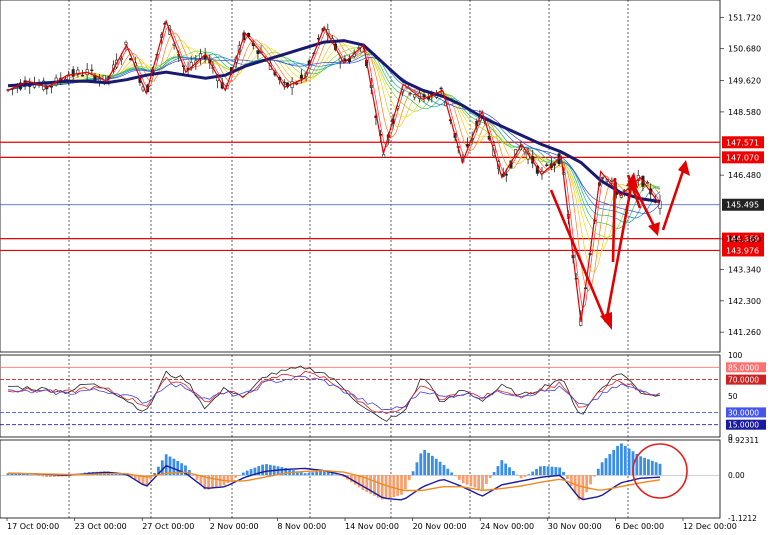 This screenshot has height=535, width=770. I want to click on histogram-axis: 0.923110.00-1.1212, so click(743, 479).